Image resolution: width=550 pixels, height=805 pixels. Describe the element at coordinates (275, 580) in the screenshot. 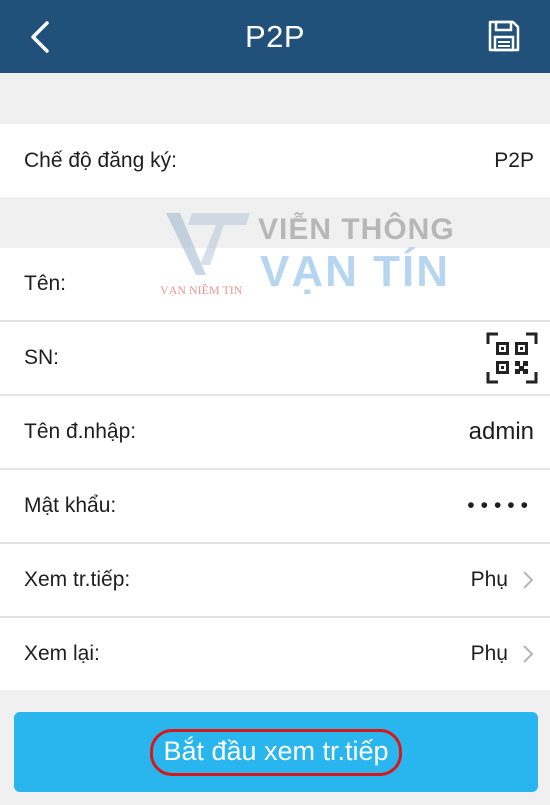

I see `live-view-stream-row: Xem tr.tiếp: Phụ` at that location.